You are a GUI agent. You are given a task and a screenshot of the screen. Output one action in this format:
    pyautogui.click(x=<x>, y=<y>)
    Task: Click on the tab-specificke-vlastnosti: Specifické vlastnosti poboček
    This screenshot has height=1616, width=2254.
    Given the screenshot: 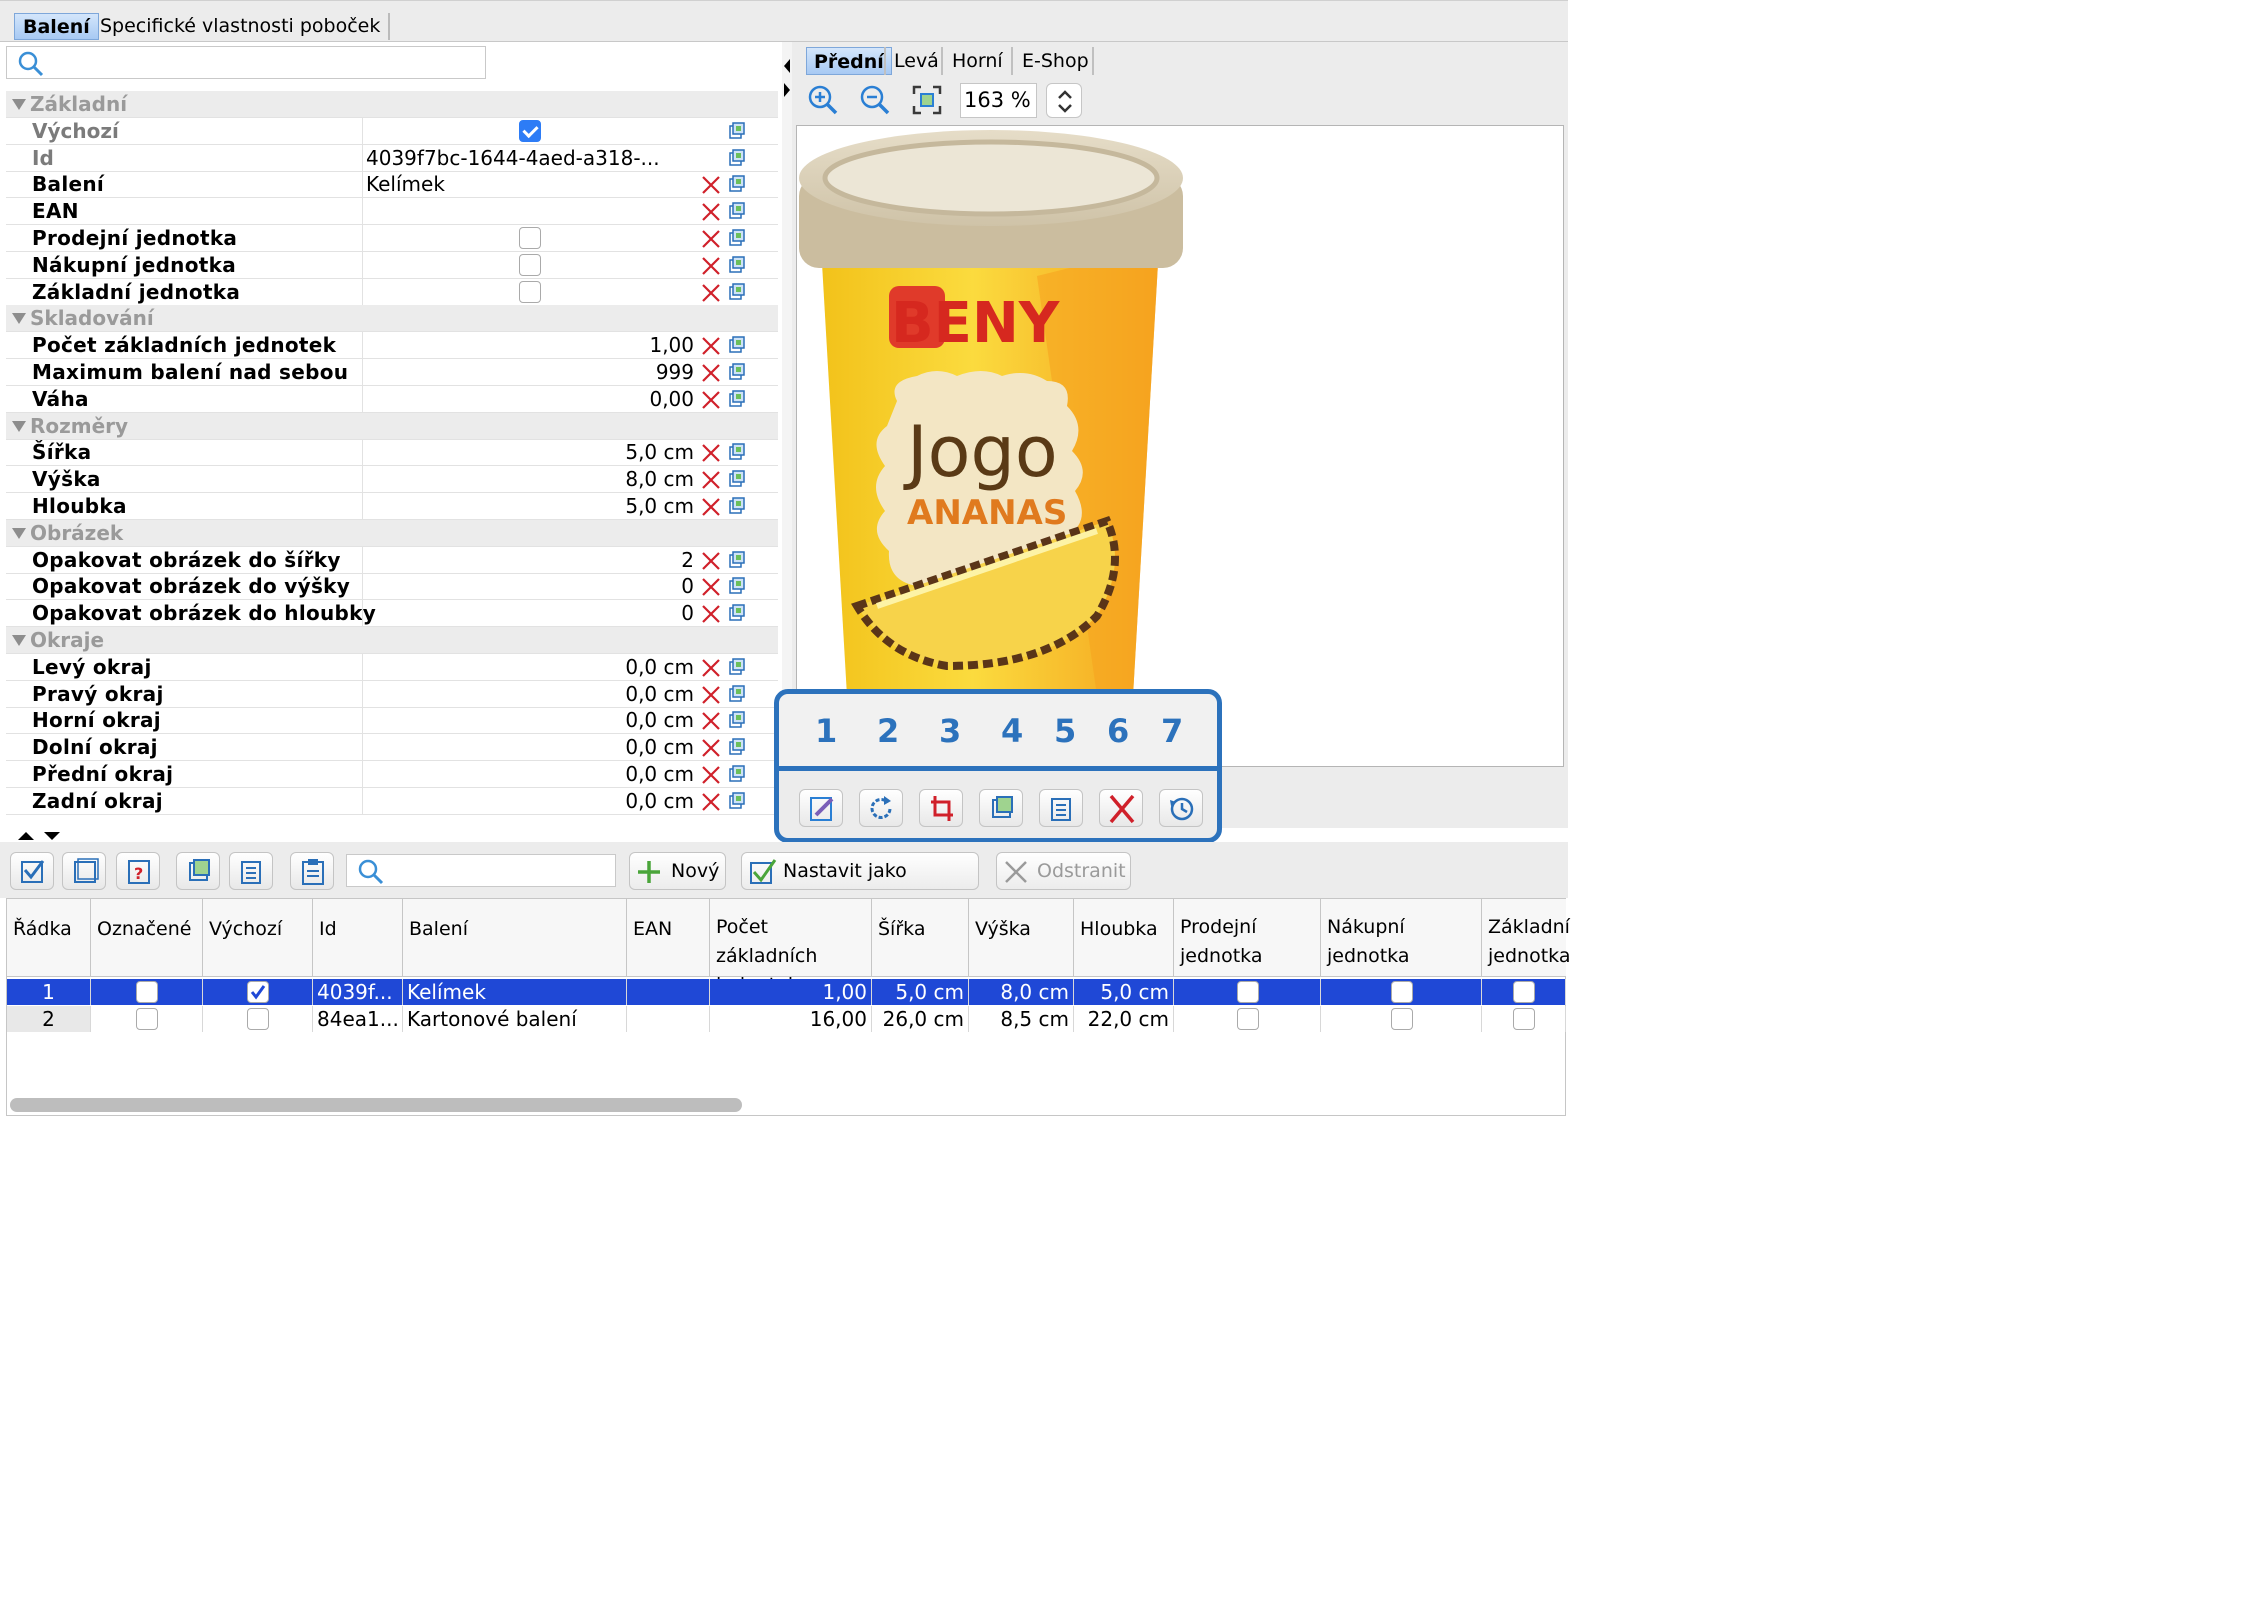 What is the action you would take?
    pyautogui.click(x=241, y=26)
    